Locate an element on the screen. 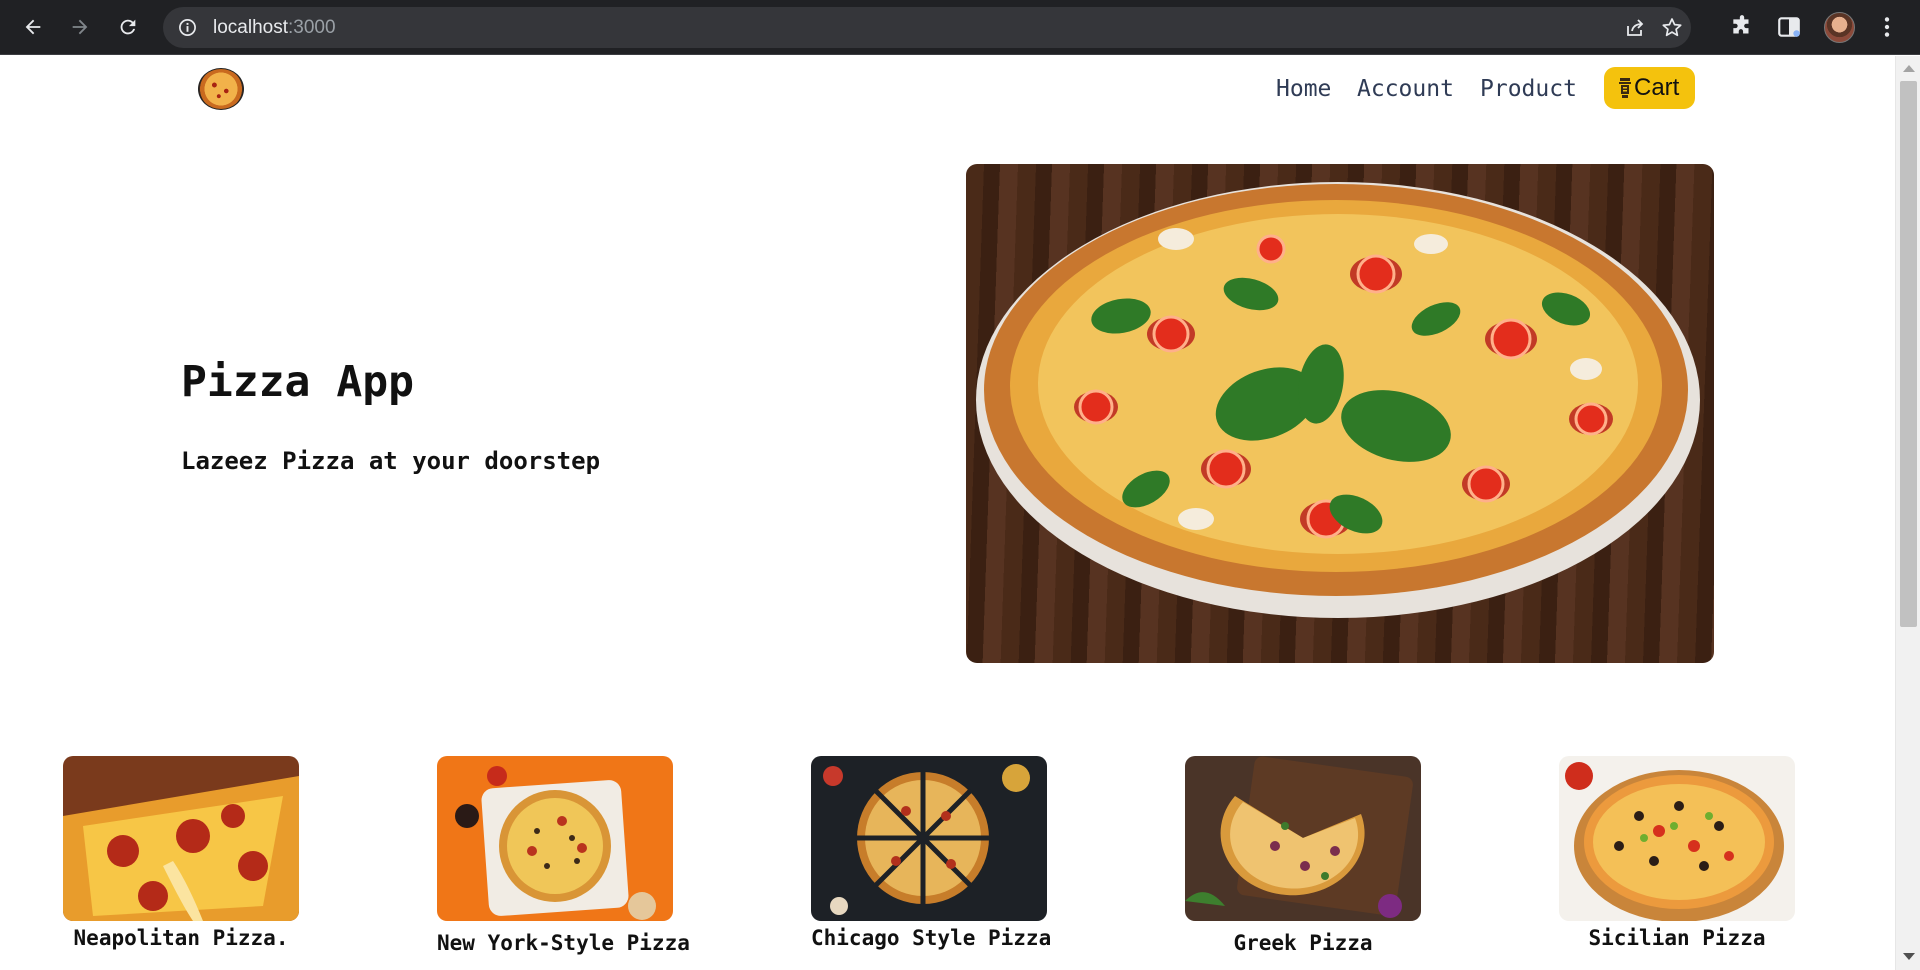 The height and width of the screenshot is (970, 1920). profile-avatar is located at coordinates (1839, 27).